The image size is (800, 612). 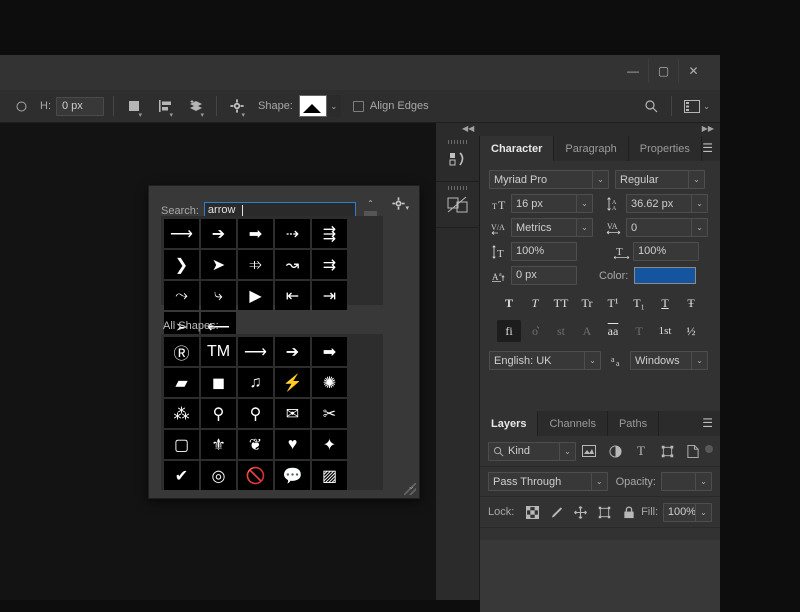 What do you see at coordinates (181, 413) in the screenshot?
I see `shape-grass-tuft: ⁂` at bounding box center [181, 413].